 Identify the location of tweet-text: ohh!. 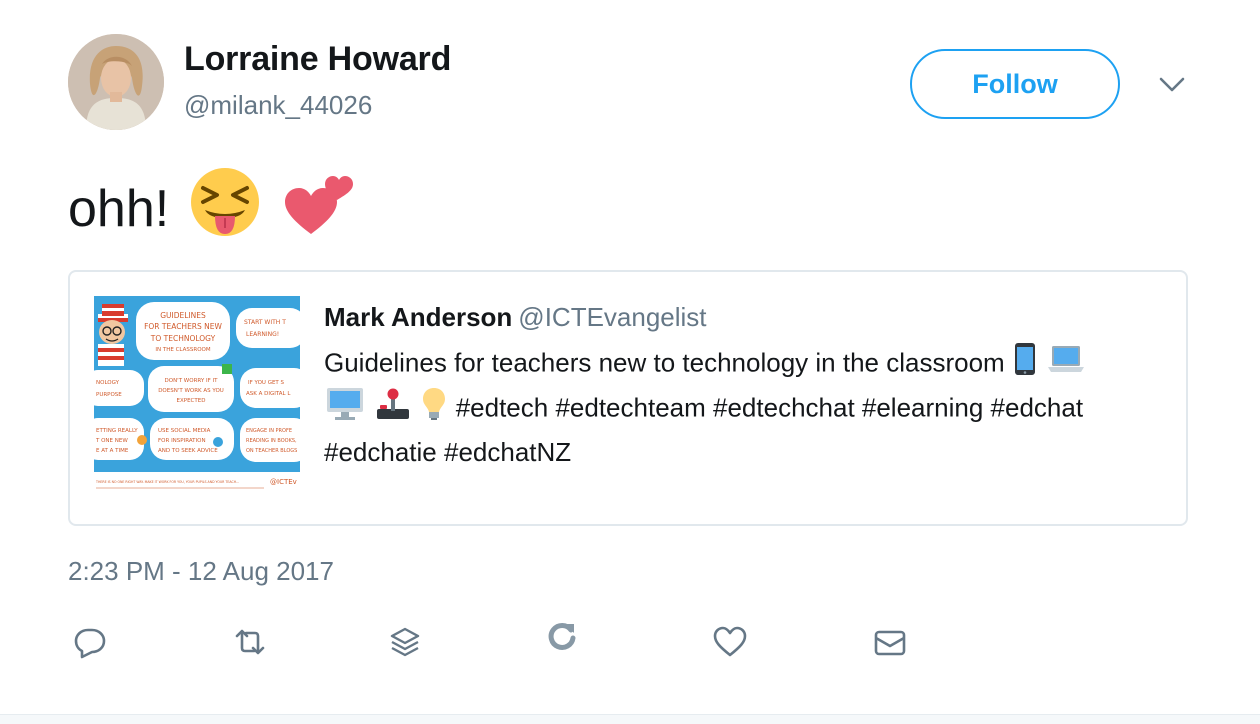
(211, 208).